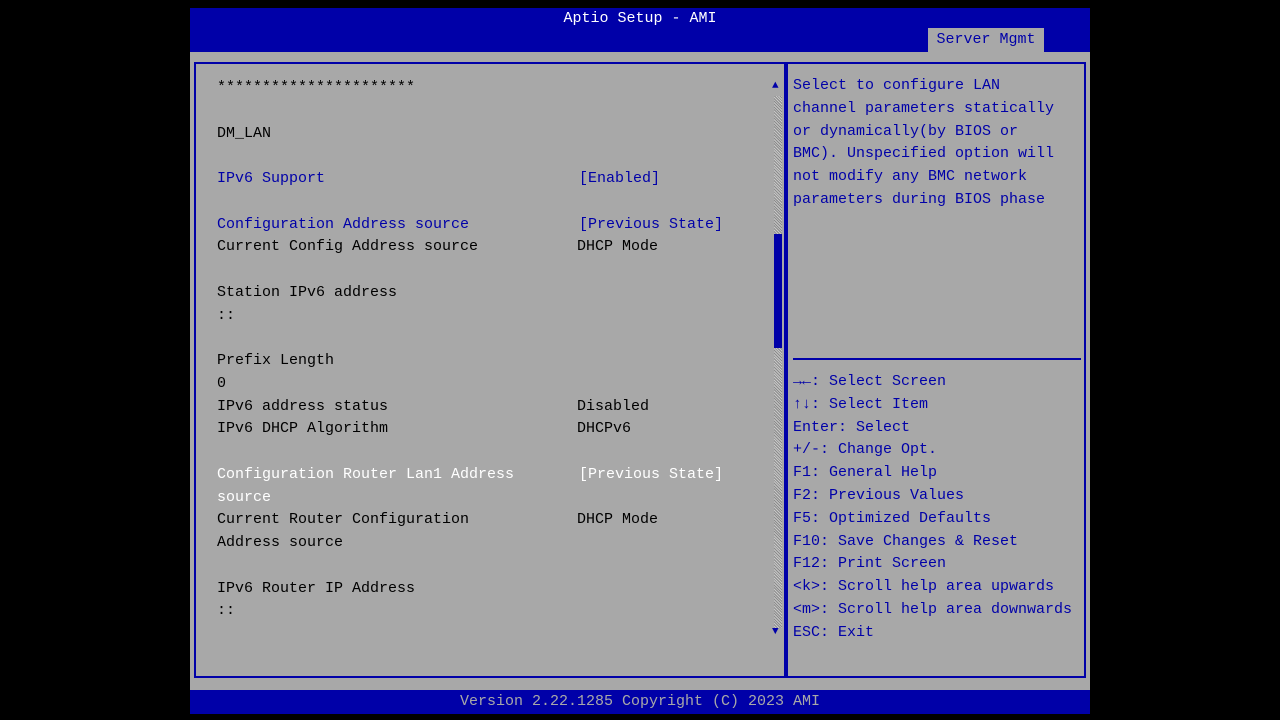 The image size is (1280, 720). What do you see at coordinates (433, 406) in the screenshot?
I see `setting-row: IPv6 address status Disabled` at bounding box center [433, 406].